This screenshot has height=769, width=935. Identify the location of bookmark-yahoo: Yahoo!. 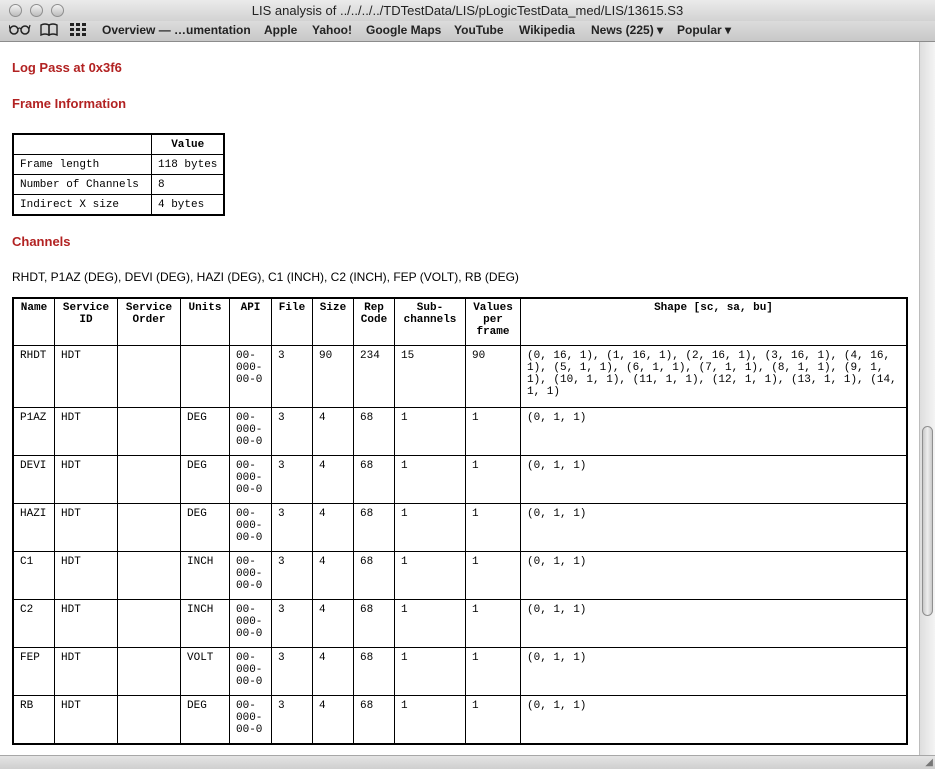
(332, 30).